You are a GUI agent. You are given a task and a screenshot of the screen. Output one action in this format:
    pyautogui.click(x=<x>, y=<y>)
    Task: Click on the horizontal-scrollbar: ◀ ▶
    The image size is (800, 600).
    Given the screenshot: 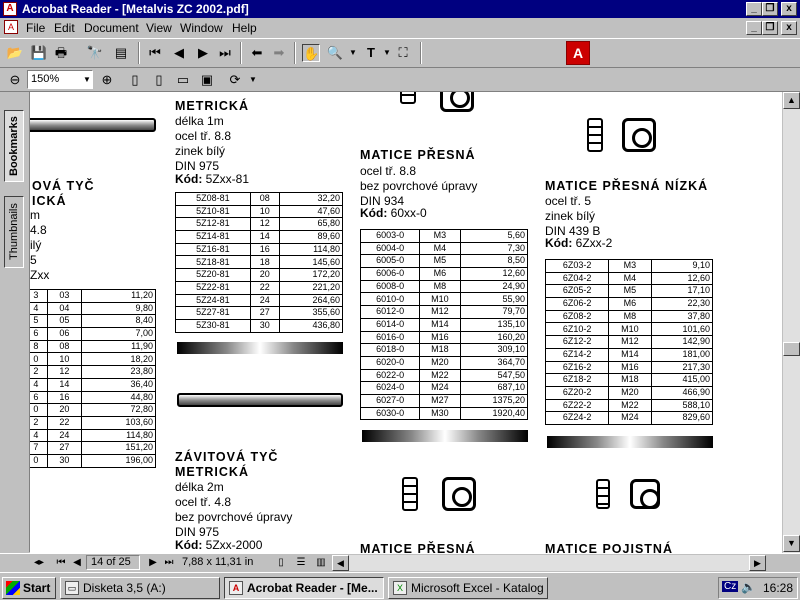 What is the action you would take?
    pyautogui.click(x=549, y=563)
    